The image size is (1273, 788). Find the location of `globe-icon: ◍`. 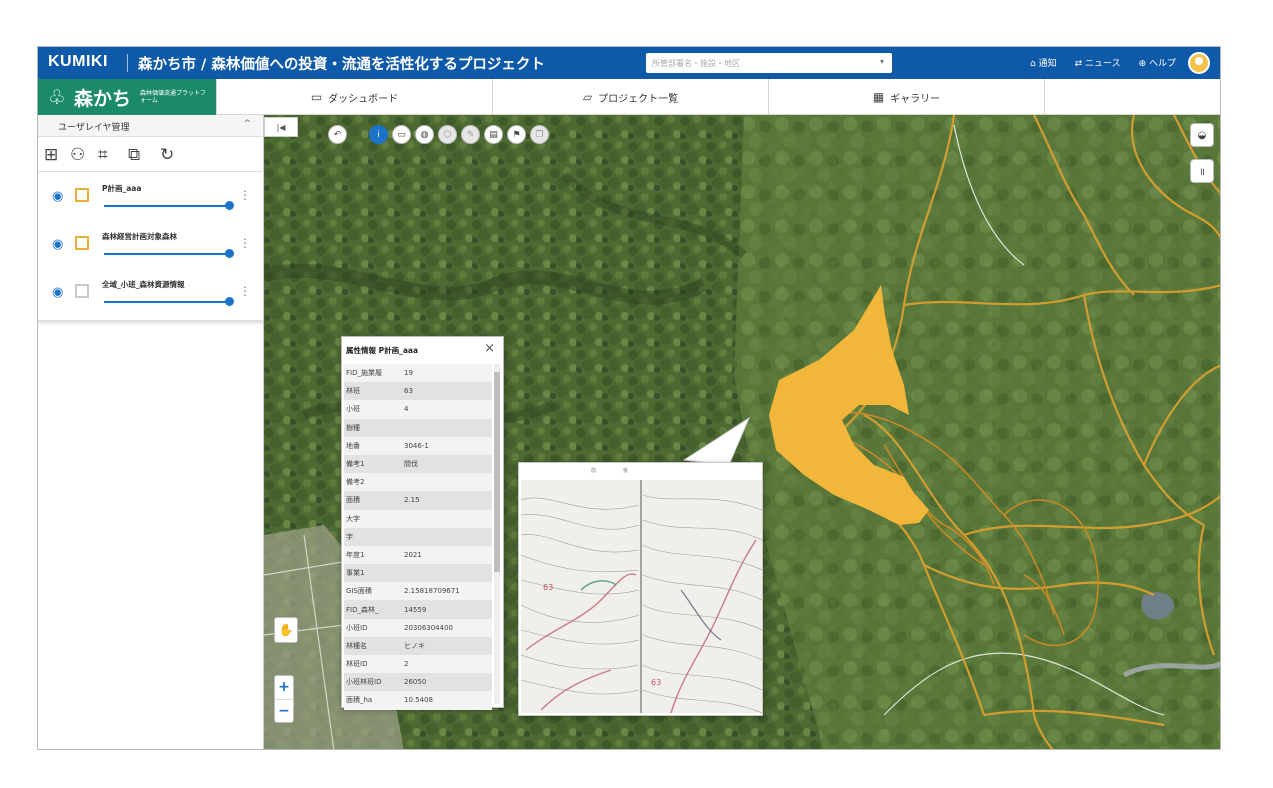

globe-icon: ◍ is located at coordinates (424, 134).